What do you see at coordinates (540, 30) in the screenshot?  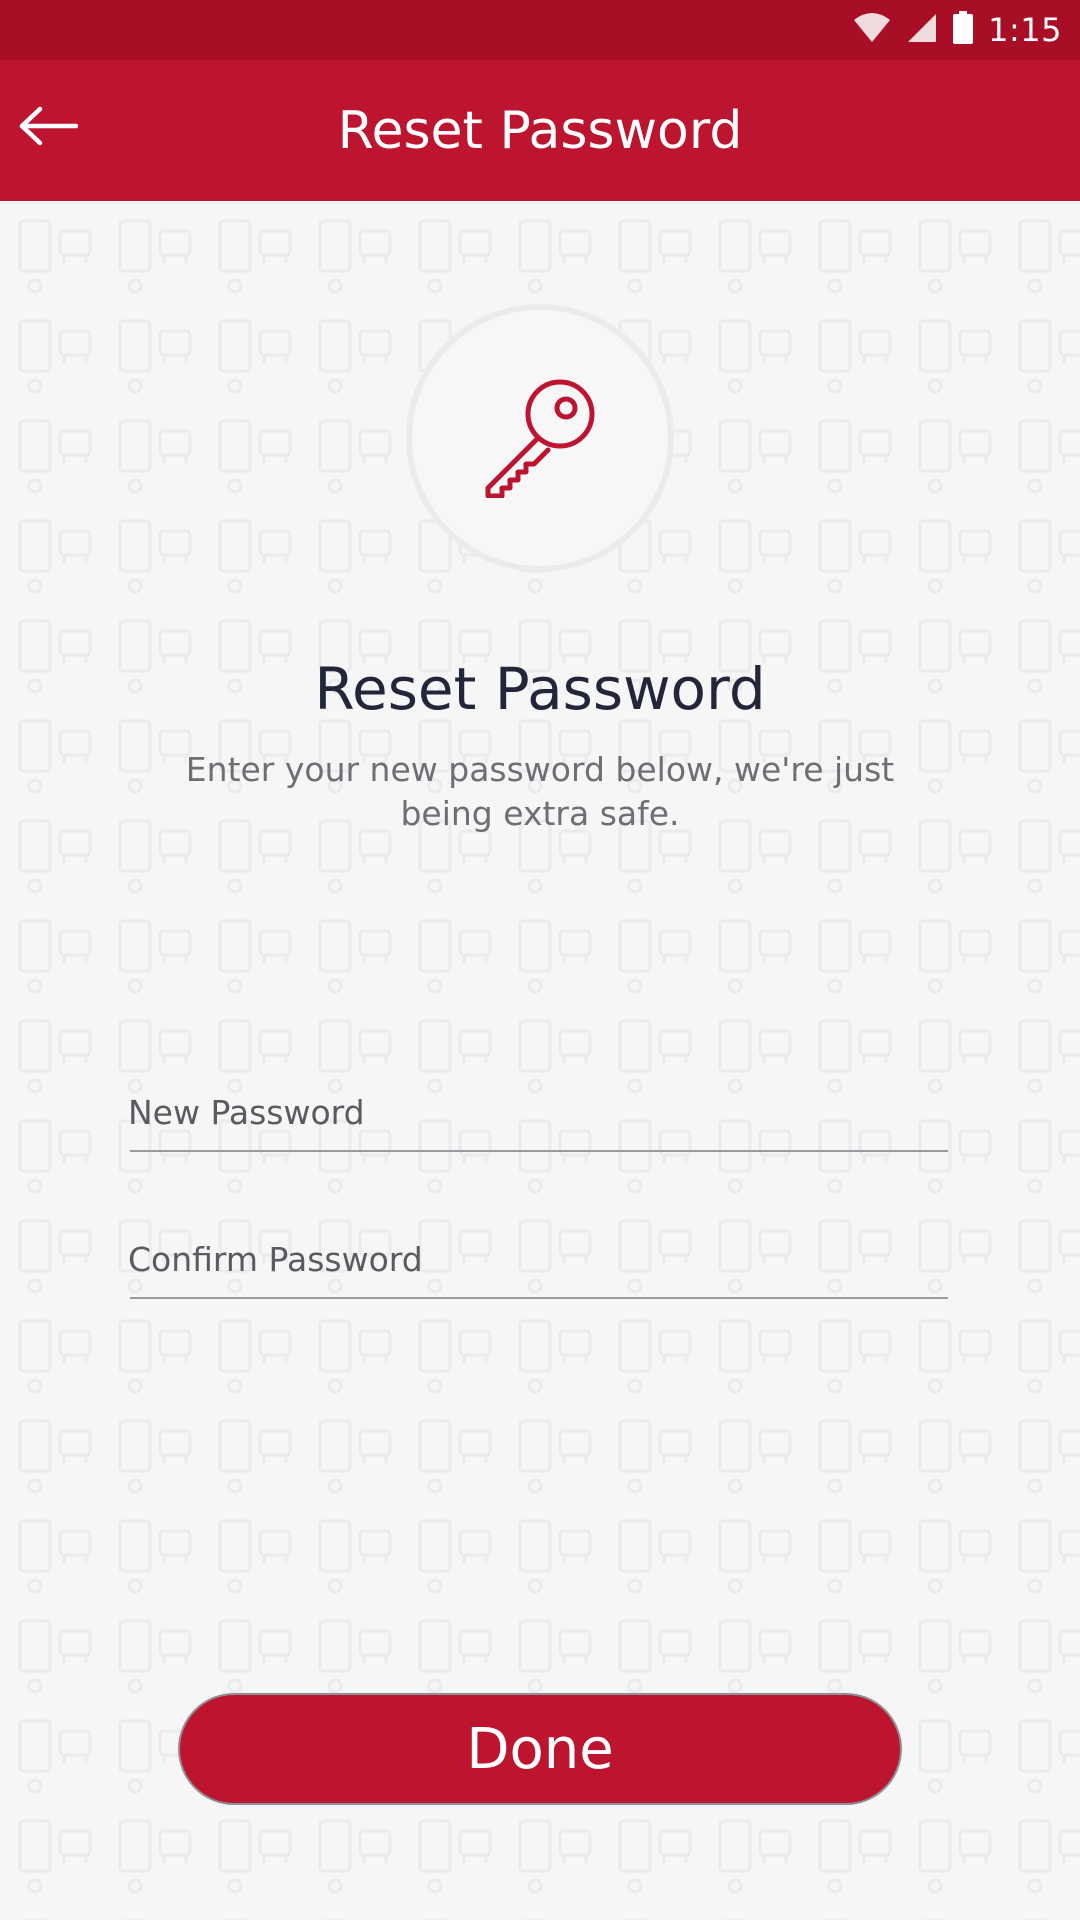 I see `status-bar: 1:15` at bounding box center [540, 30].